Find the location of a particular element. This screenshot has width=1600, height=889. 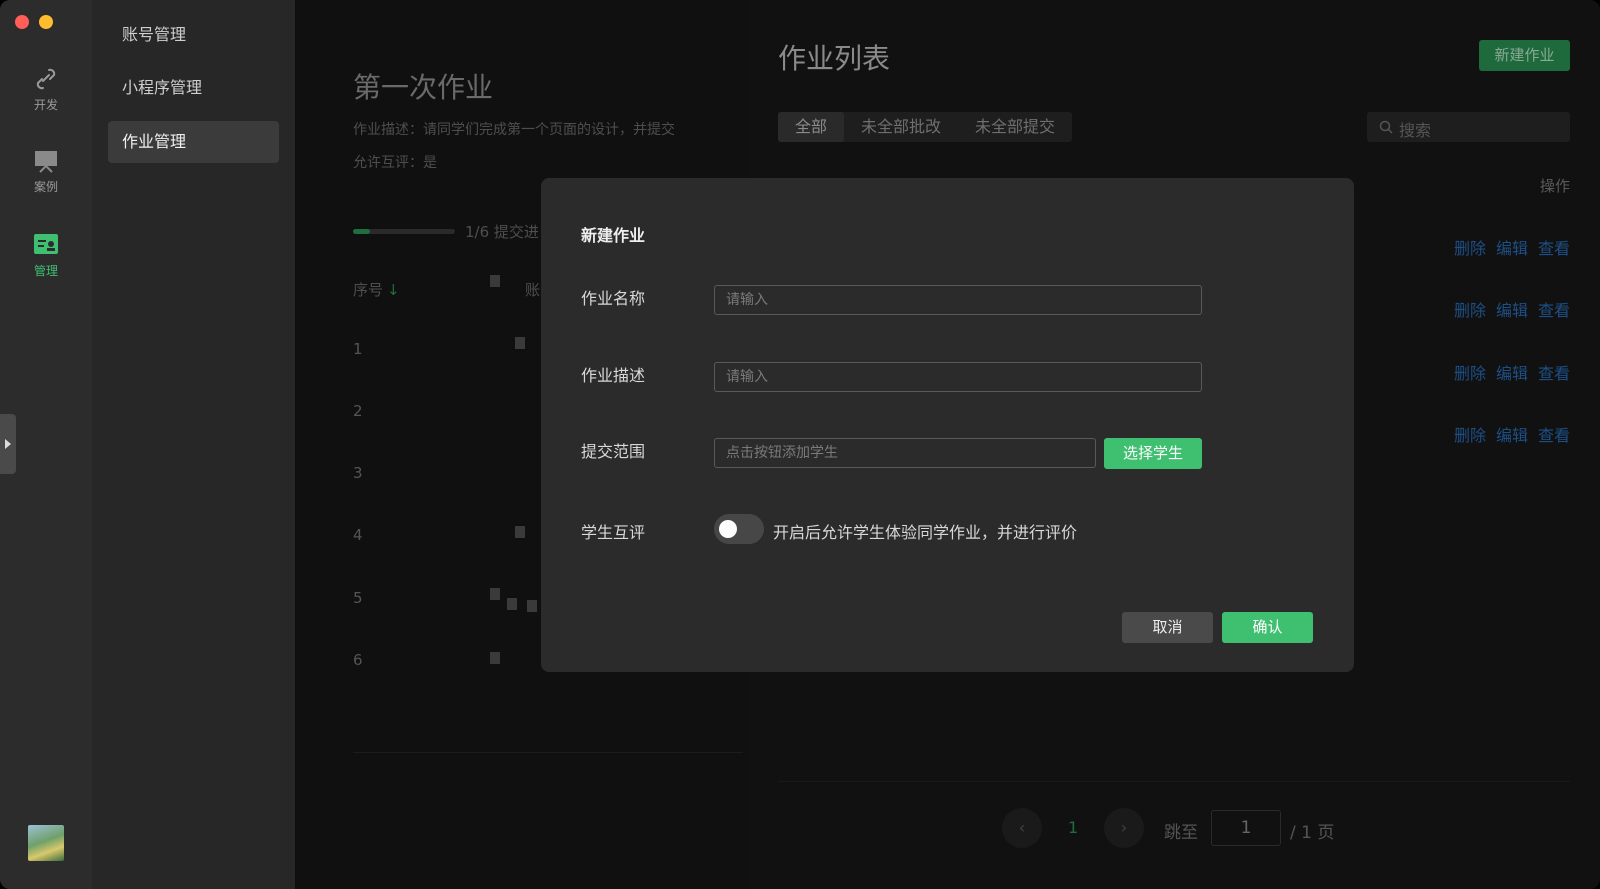

rail-item-cases: 案例 is located at coordinates (46, 171).